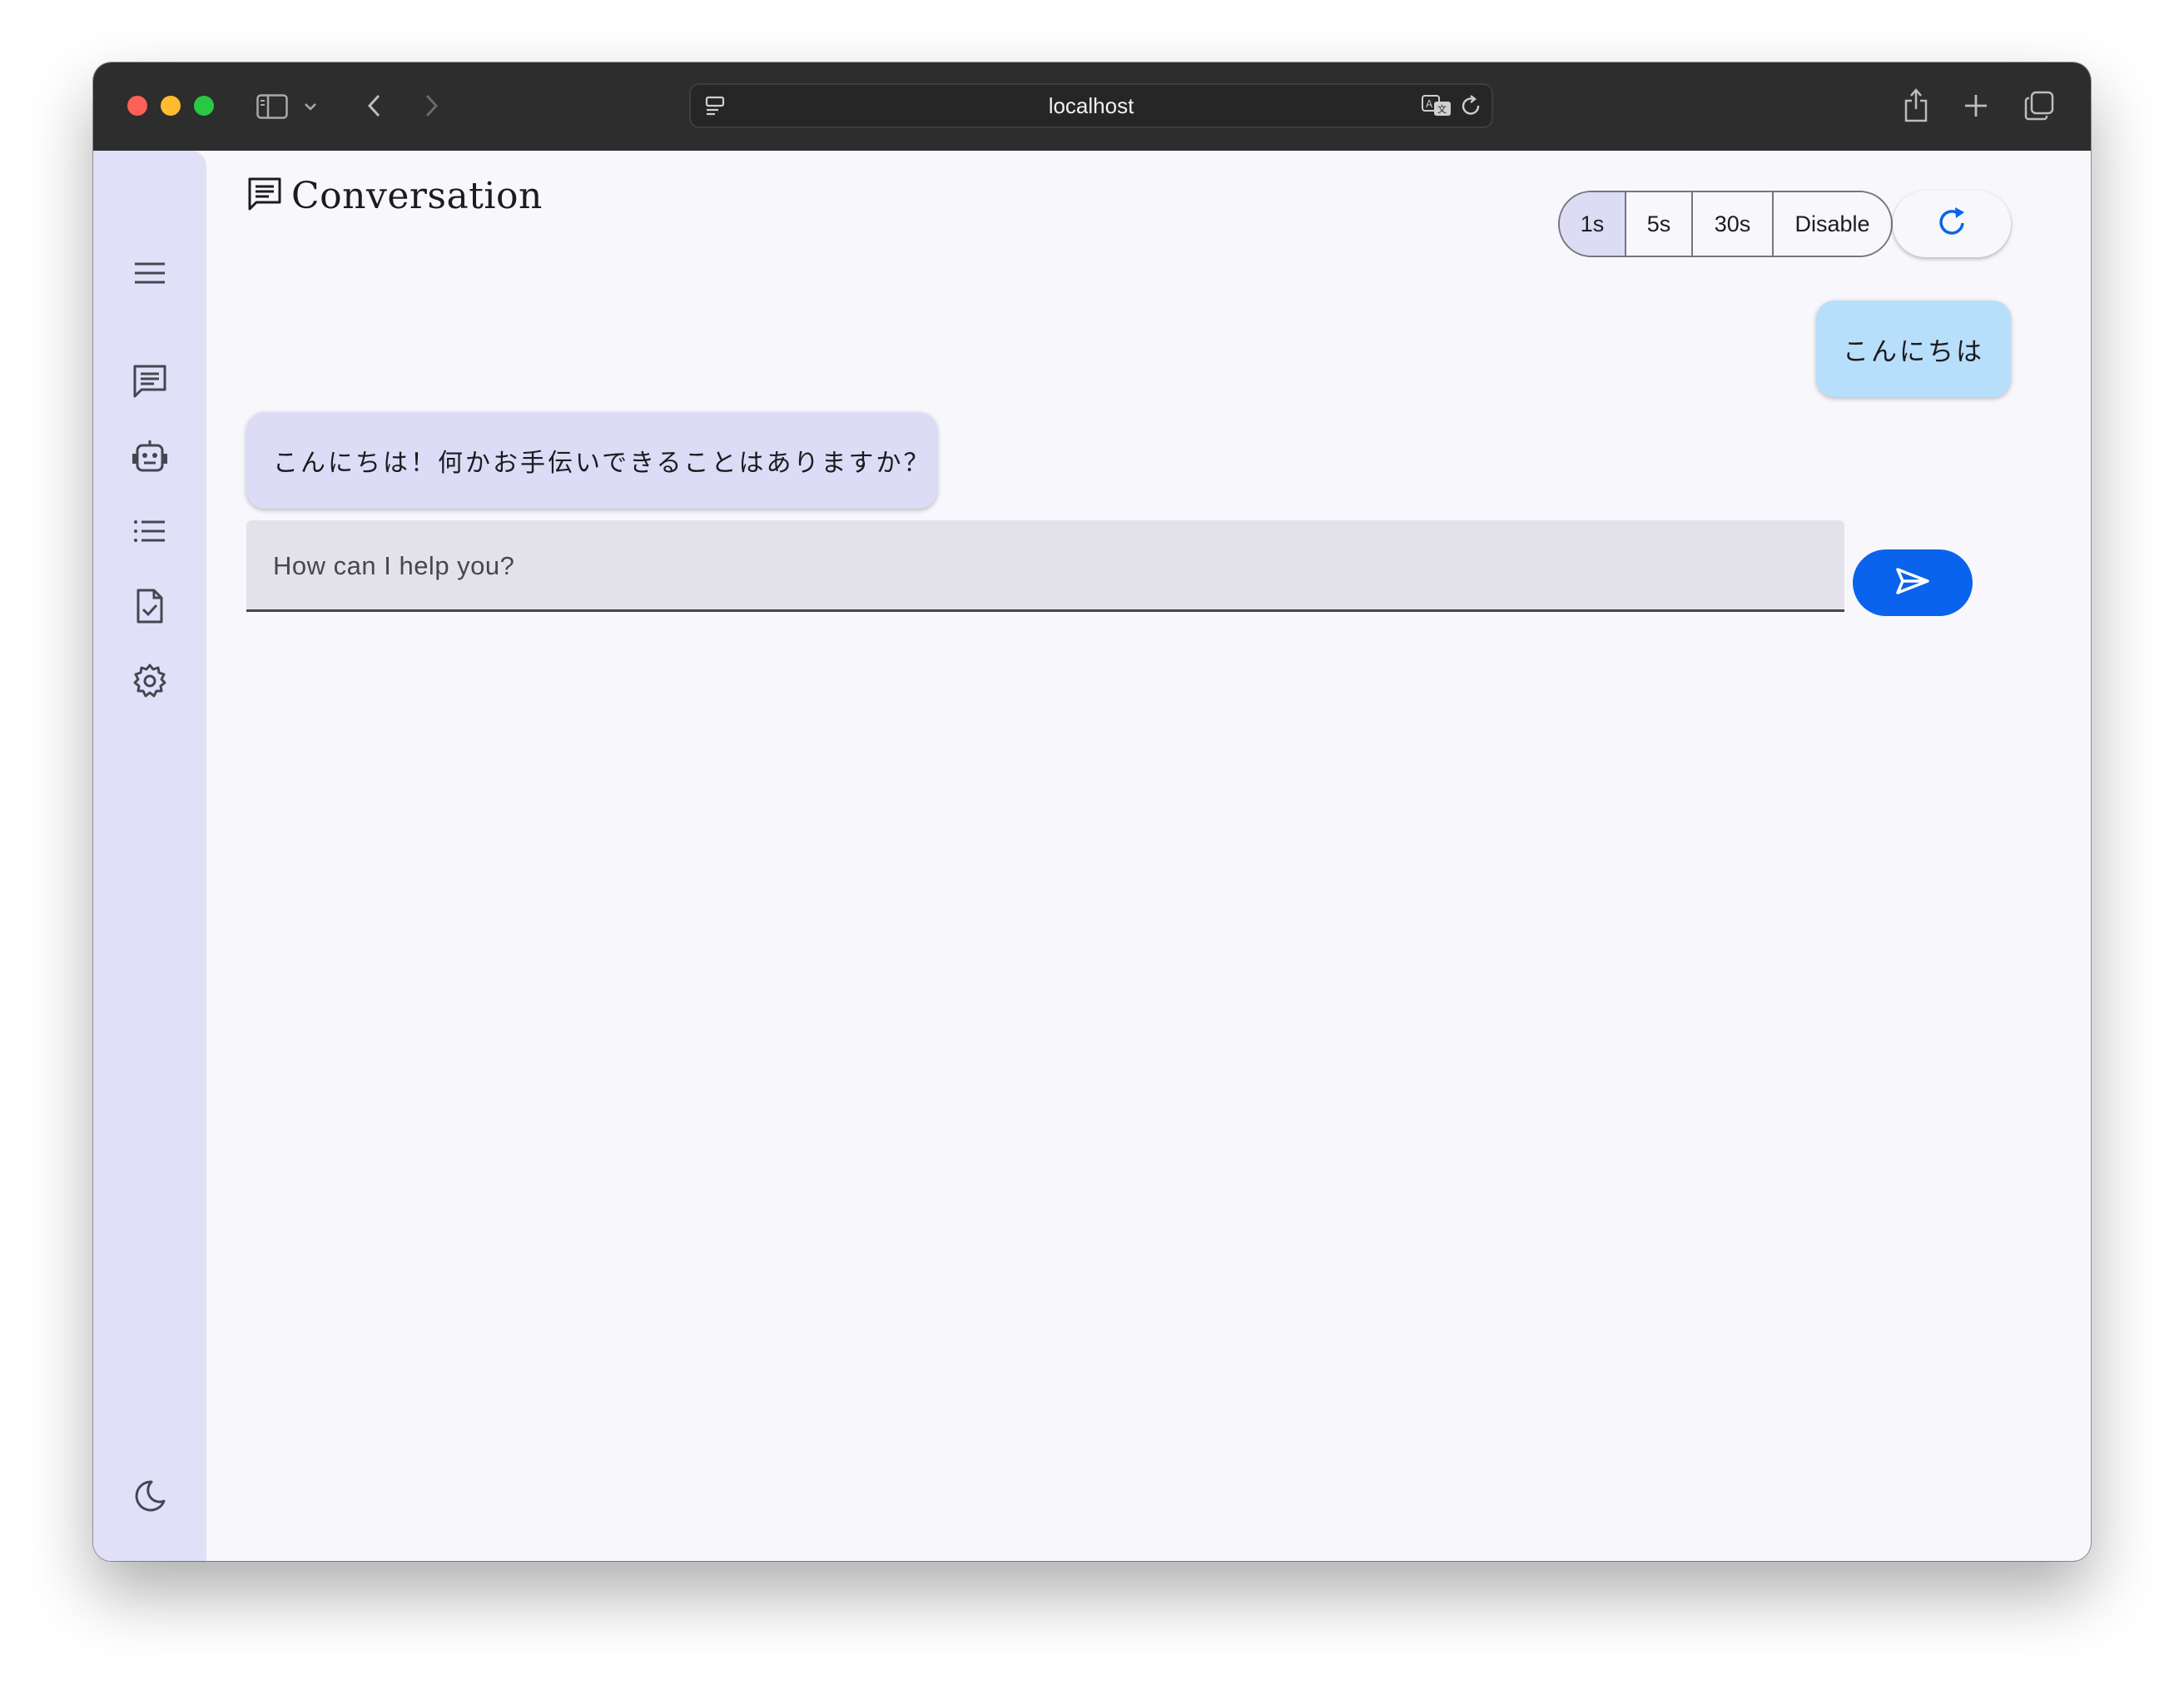  I want to click on user-message: こんにちは, so click(1913, 349).